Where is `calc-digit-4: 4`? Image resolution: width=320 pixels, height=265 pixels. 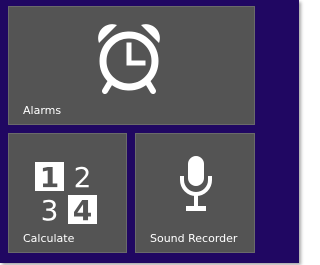
calc-digit-4: 4 is located at coordinates (82, 209).